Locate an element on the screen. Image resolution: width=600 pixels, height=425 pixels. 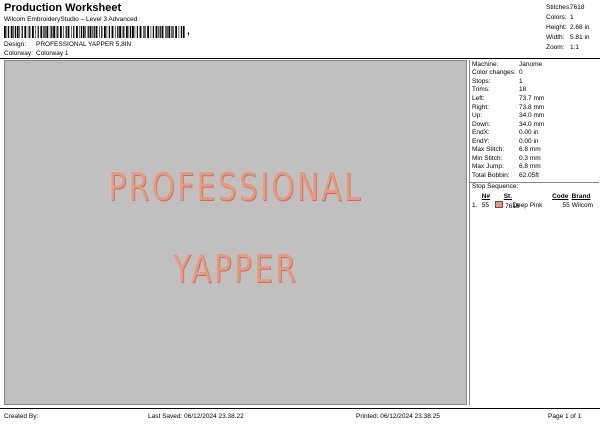
param-label: Color changes: is located at coordinates (494, 73).